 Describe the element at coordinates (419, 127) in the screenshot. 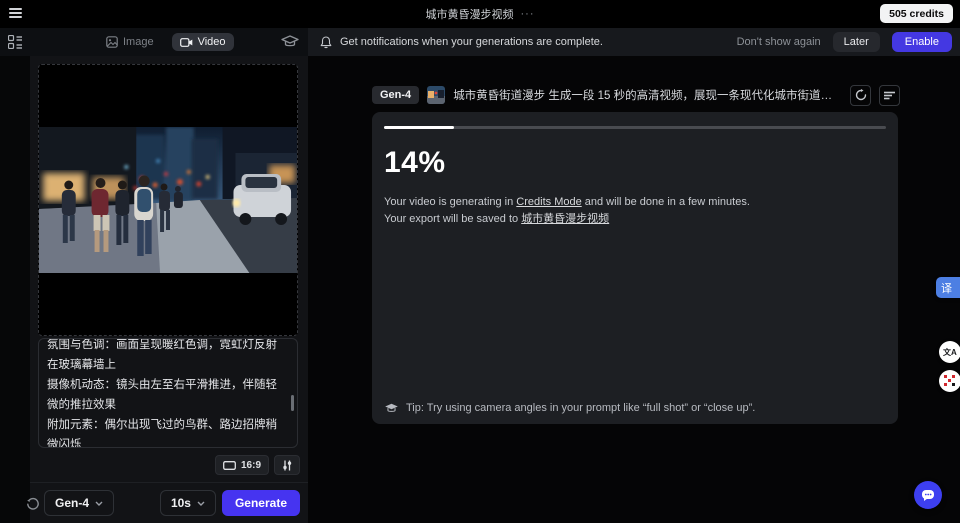

I see `progress-fill` at that location.